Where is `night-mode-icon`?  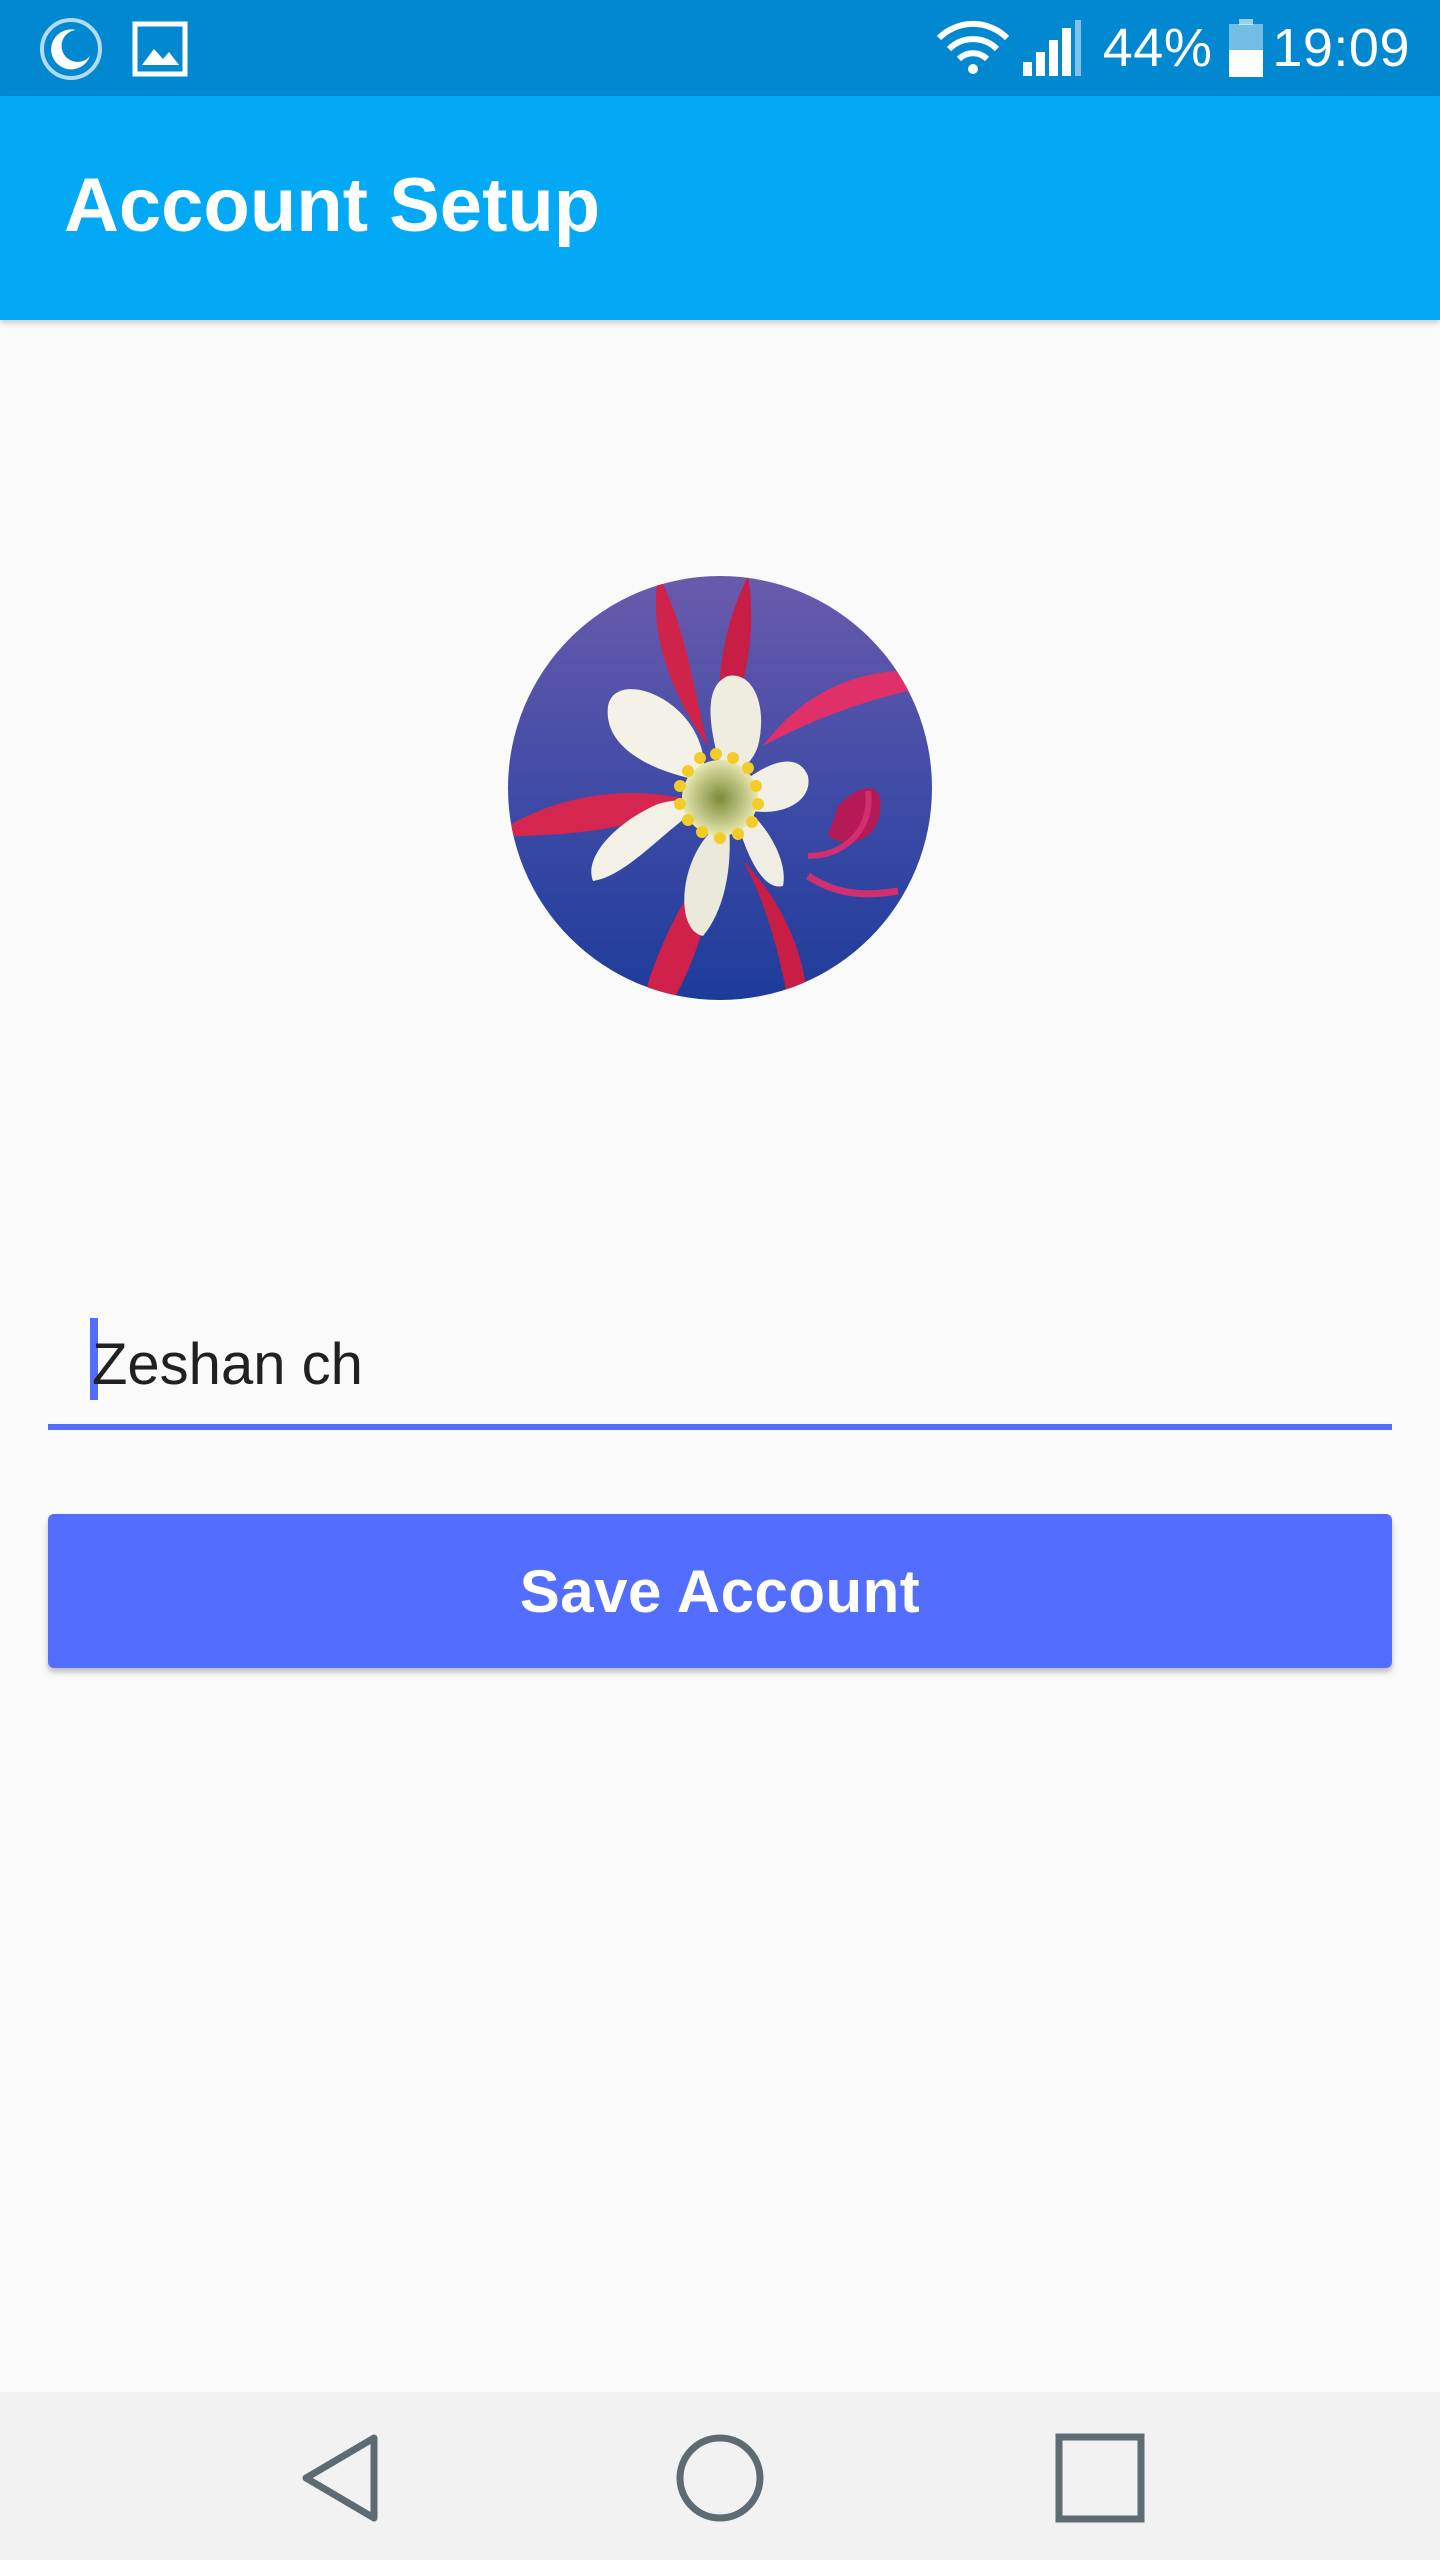
night-mode-icon is located at coordinates (71, 49).